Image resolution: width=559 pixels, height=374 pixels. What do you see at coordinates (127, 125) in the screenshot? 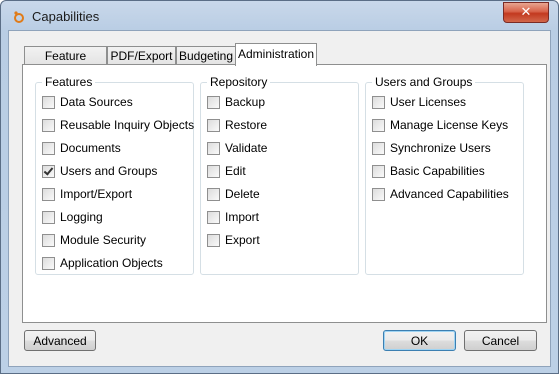
I see `checkbox-label: Reusable Inquiry Objects` at bounding box center [127, 125].